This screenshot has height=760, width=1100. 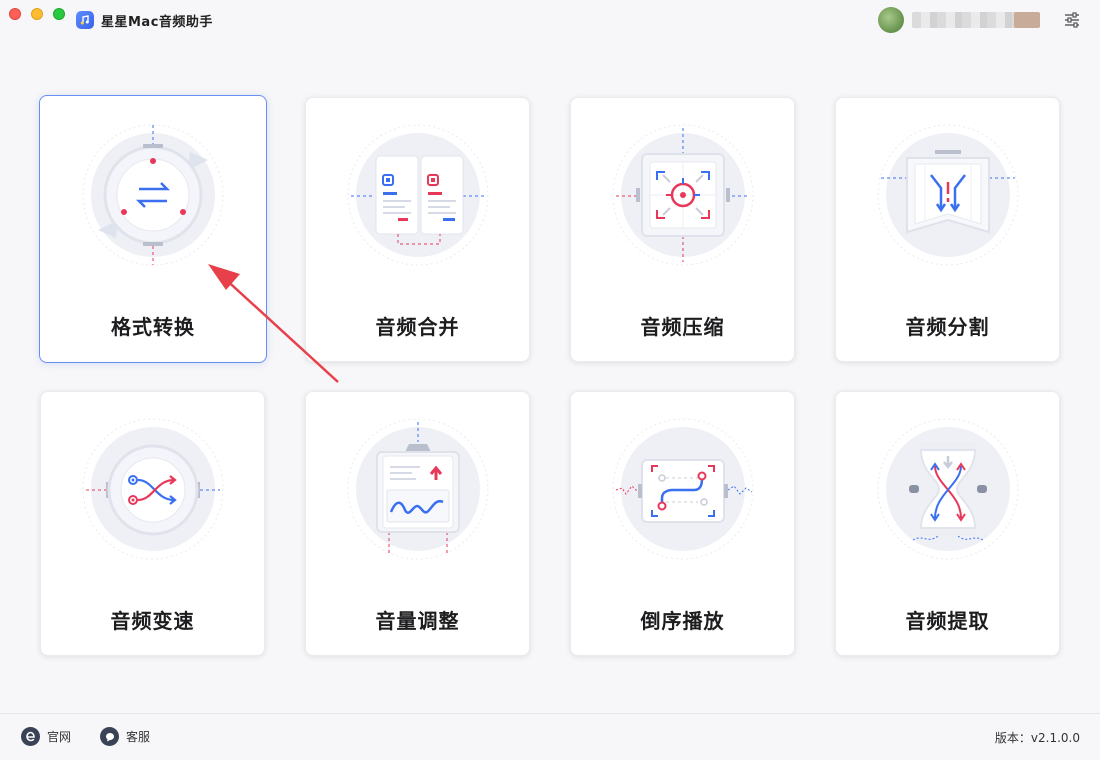 I want to click on audio-split-icon, so click(x=948, y=195).